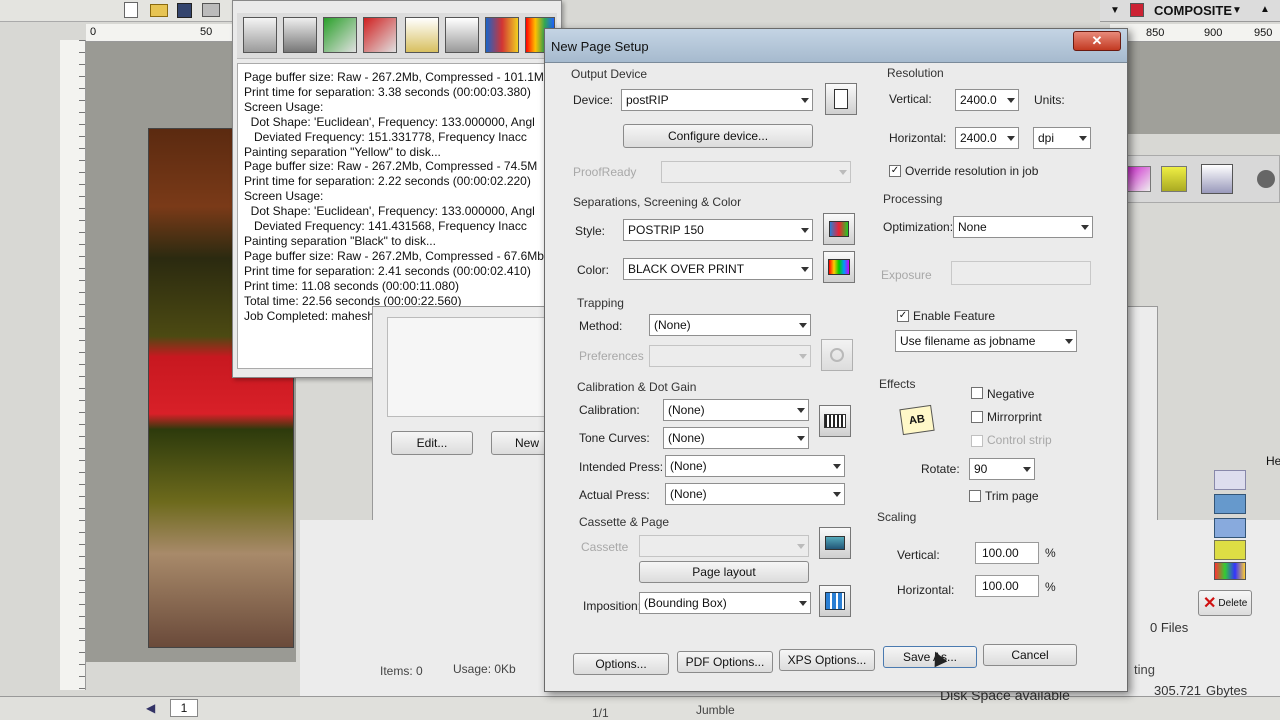 The width and height of the screenshot is (1280, 720). What do you see at coordinates (1217, 179) in the screenshot?
I see `window-icon` at bounding box center [1217, 179].